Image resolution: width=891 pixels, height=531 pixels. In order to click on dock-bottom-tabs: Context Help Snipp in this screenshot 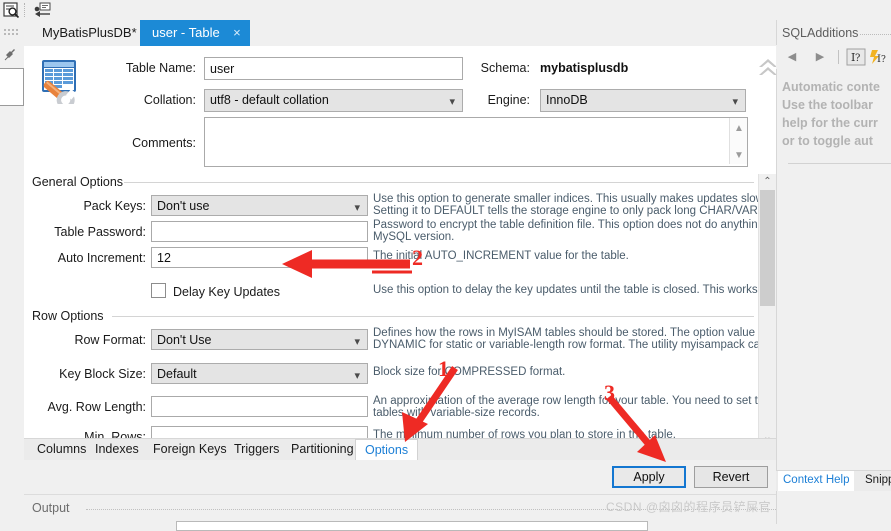, I will do `click(833, 480)`.